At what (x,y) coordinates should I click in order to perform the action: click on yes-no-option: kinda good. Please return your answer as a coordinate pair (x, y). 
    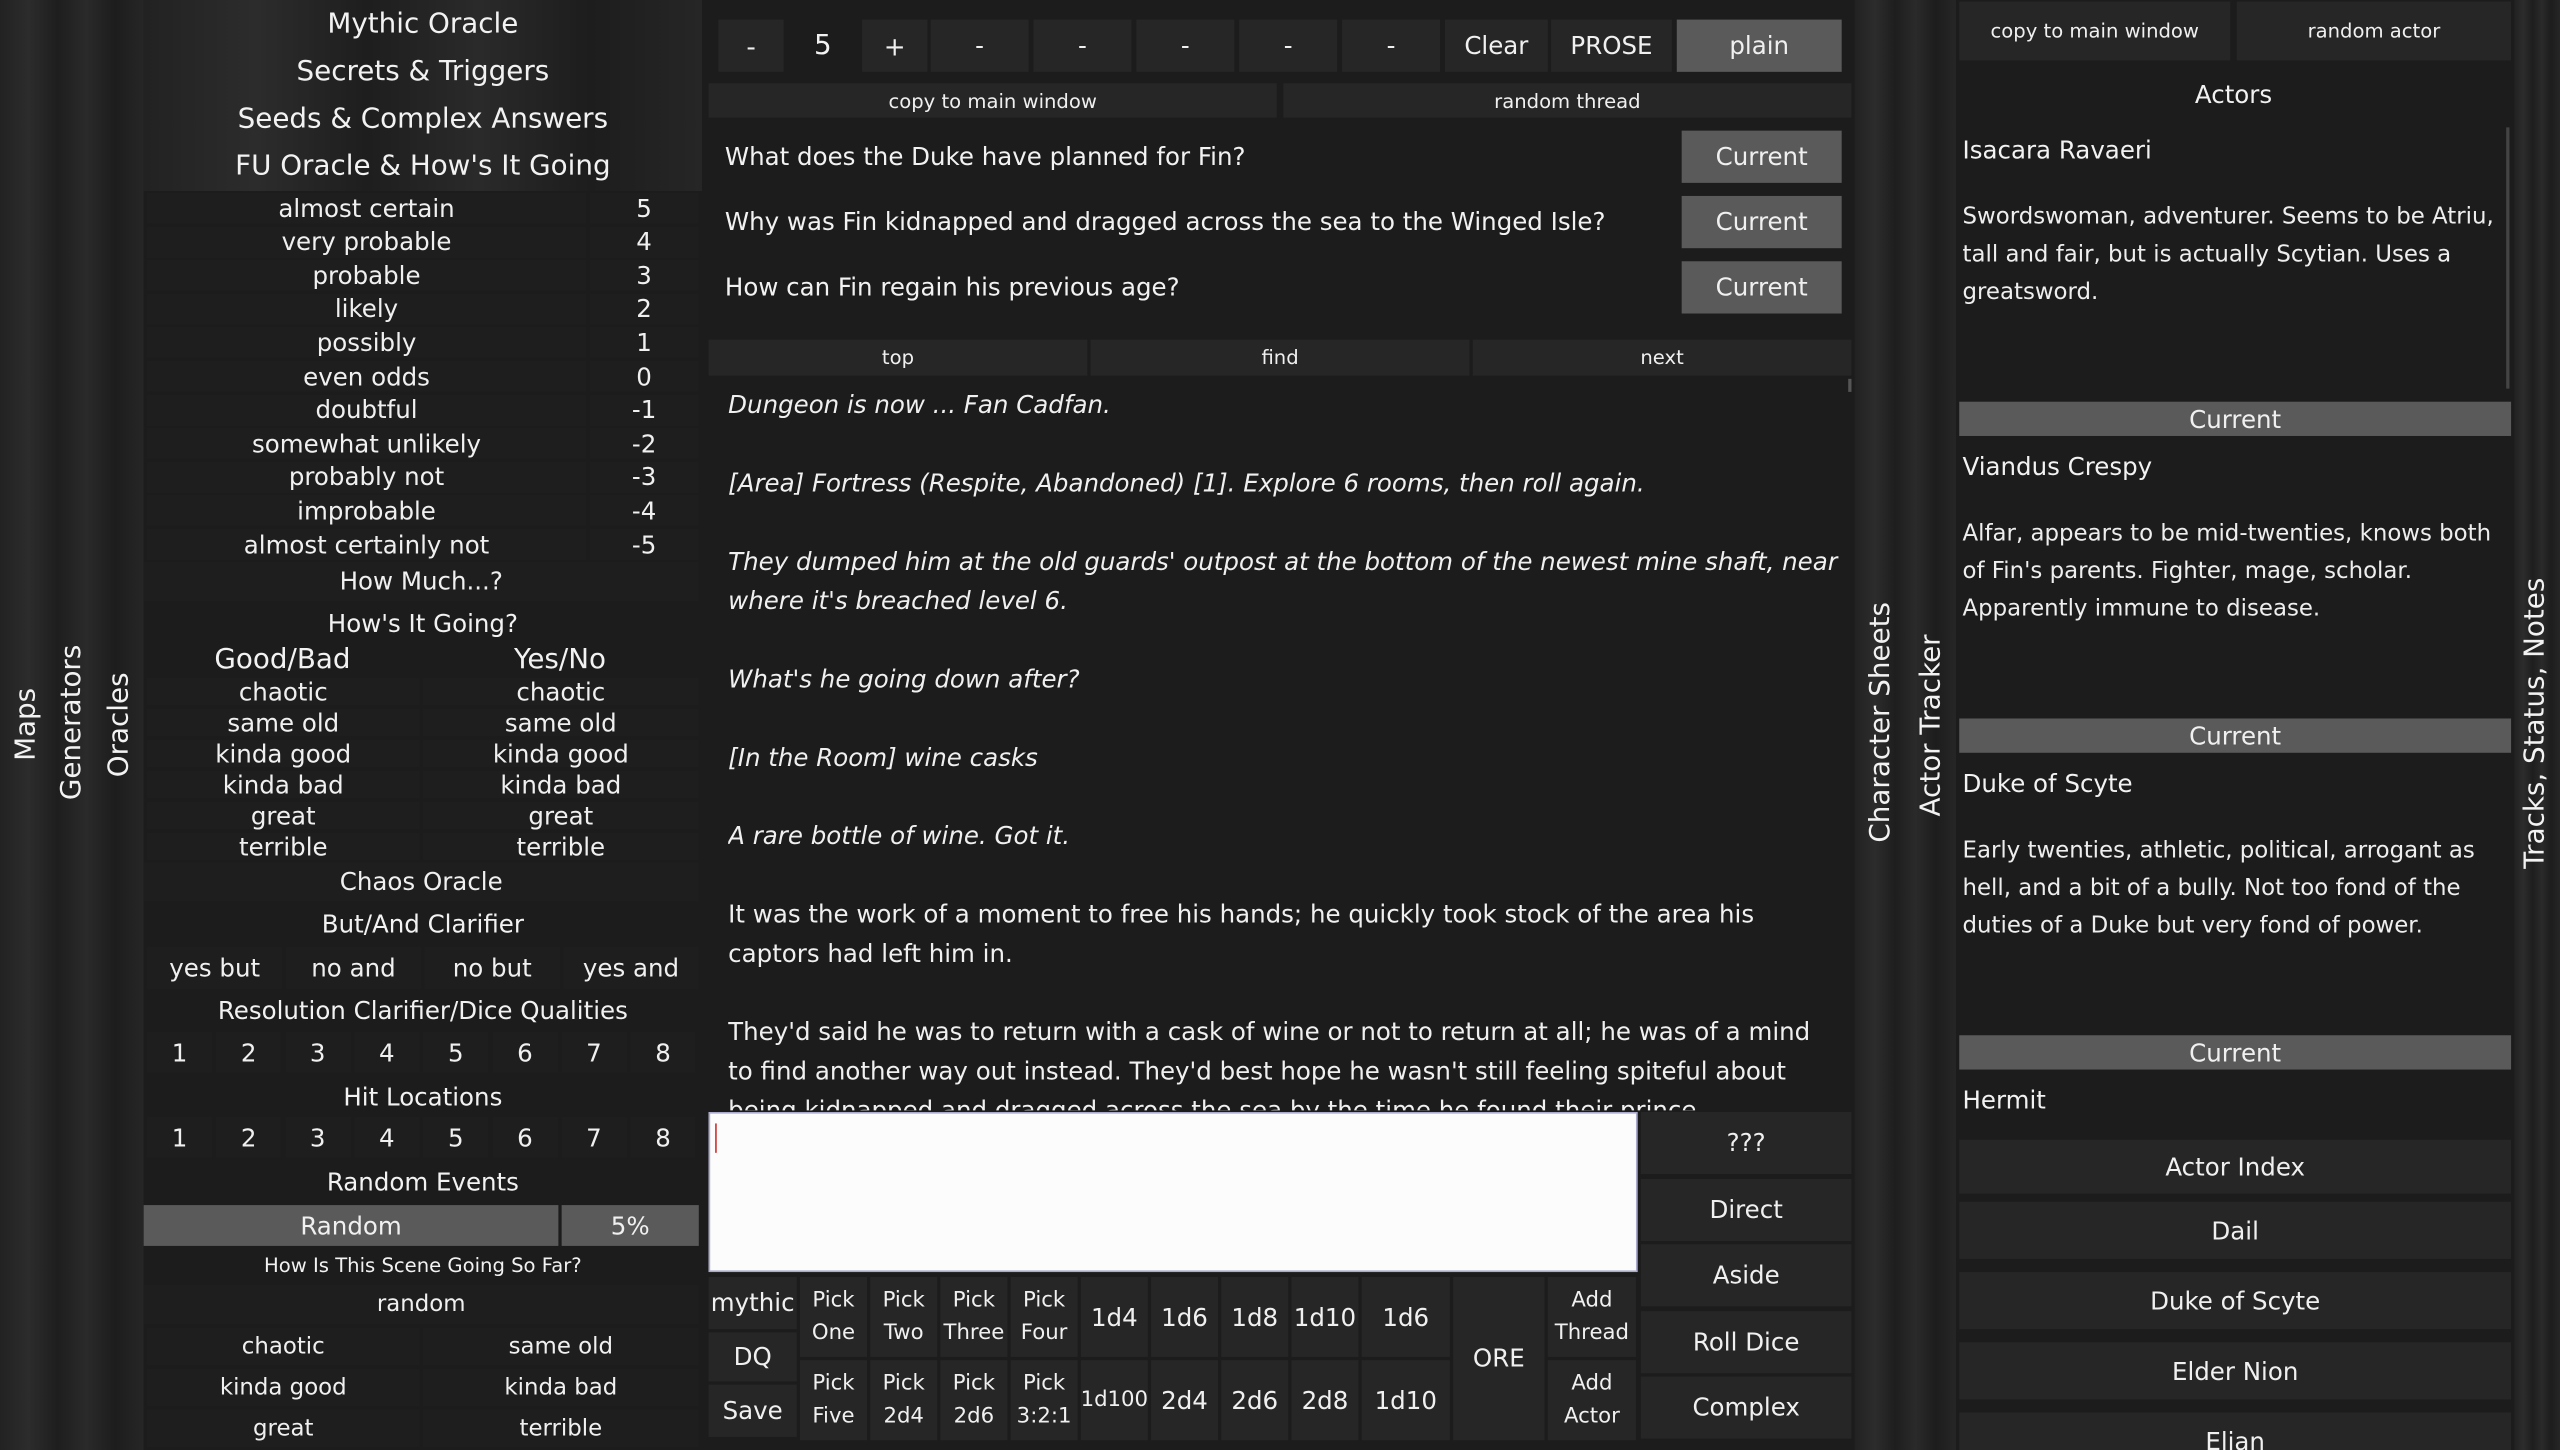
    Looking at the image, I should click on (560, 753).